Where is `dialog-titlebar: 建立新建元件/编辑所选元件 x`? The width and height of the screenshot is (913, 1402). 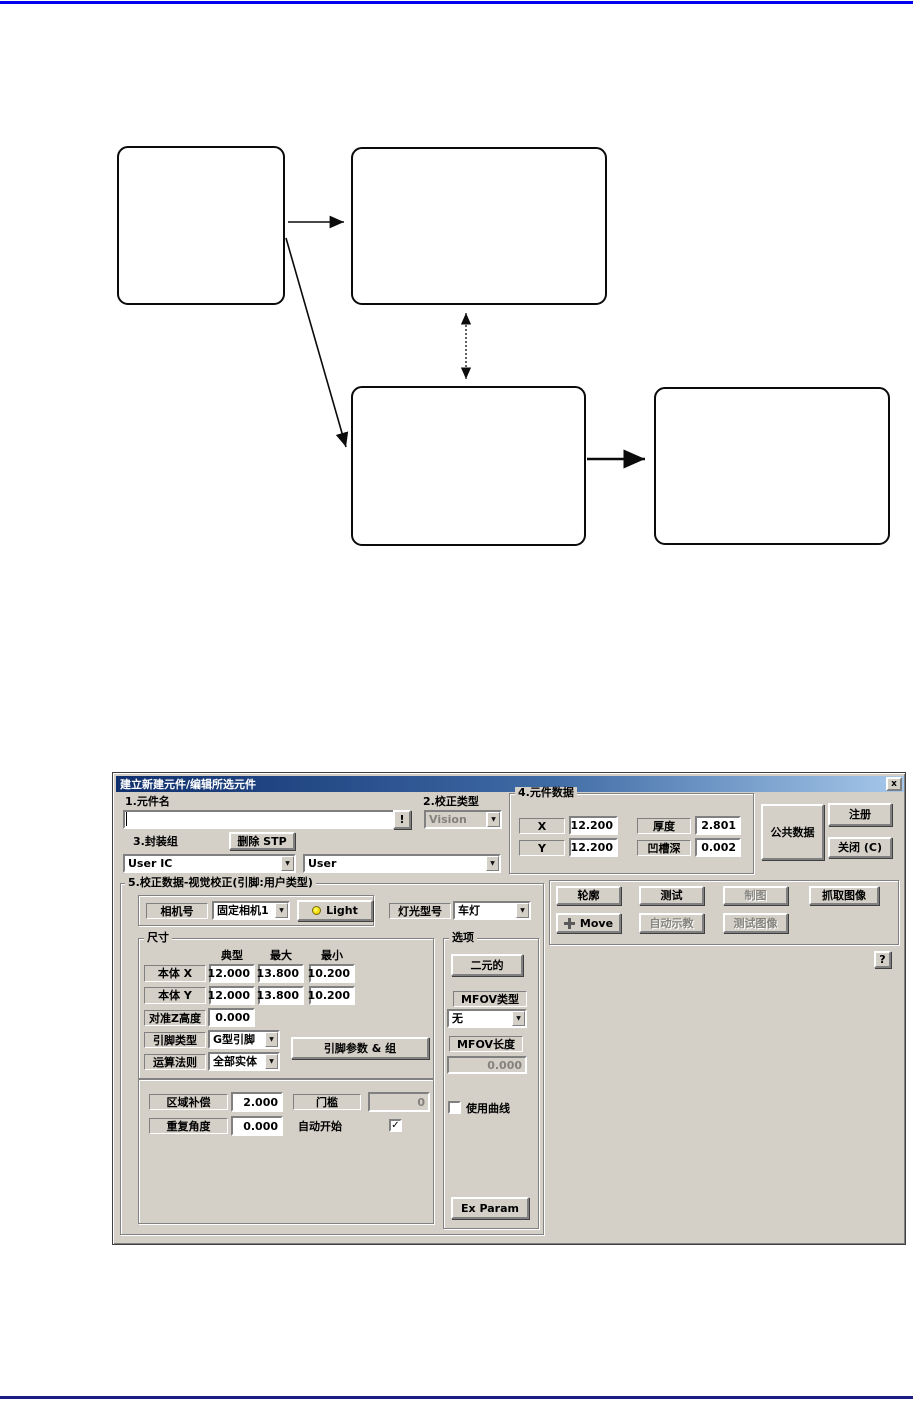
dialog-titlebar: 建立新建元件/编辑所选元件 x is located at coordinates (510, 784).